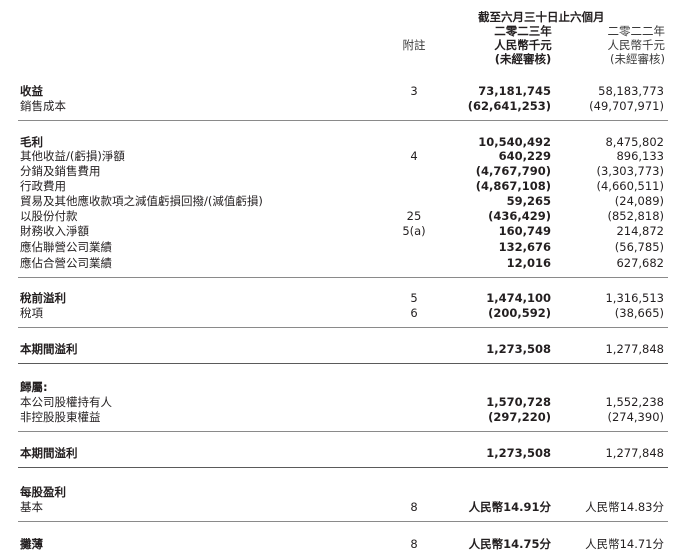  Describe the element at coordinates (514, 91) in the screenshot. I see `row-current: 73,181,745` at that location.